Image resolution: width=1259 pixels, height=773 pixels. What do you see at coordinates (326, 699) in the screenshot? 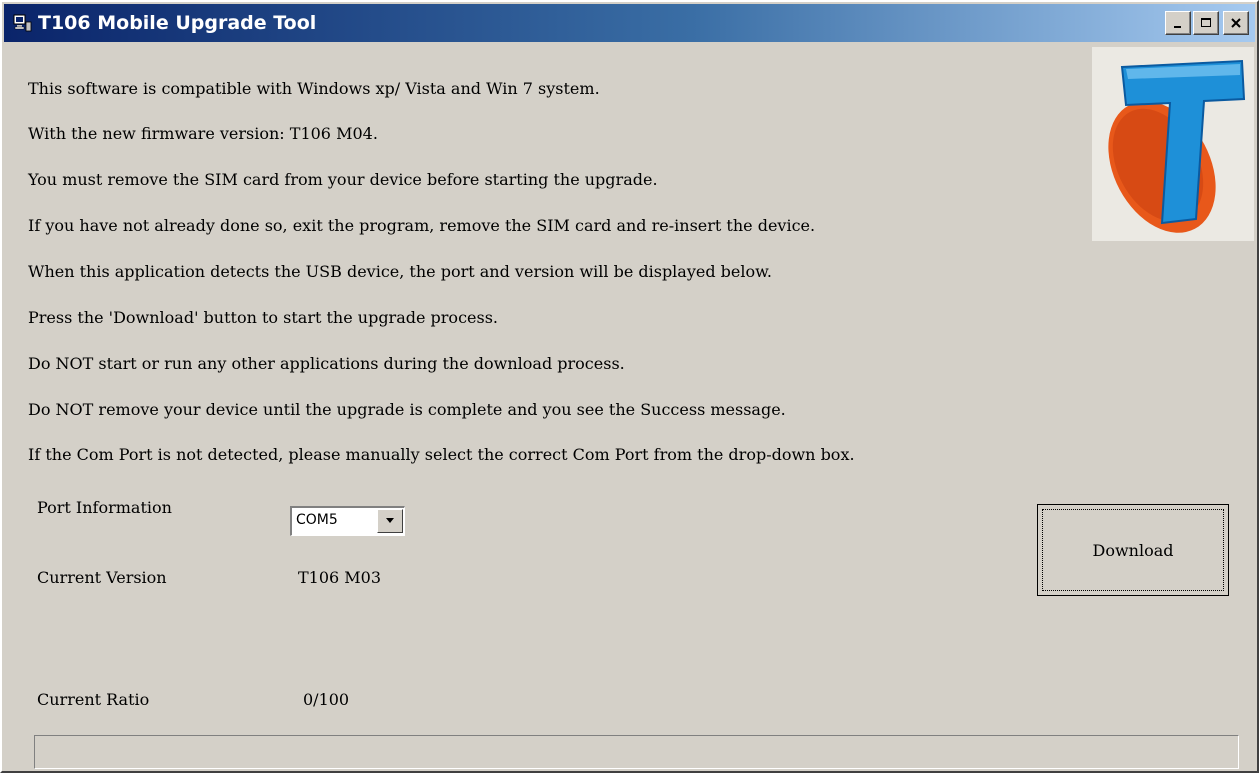
I see `current-ratio-value: 0/100` at bounding box center [326, 699].